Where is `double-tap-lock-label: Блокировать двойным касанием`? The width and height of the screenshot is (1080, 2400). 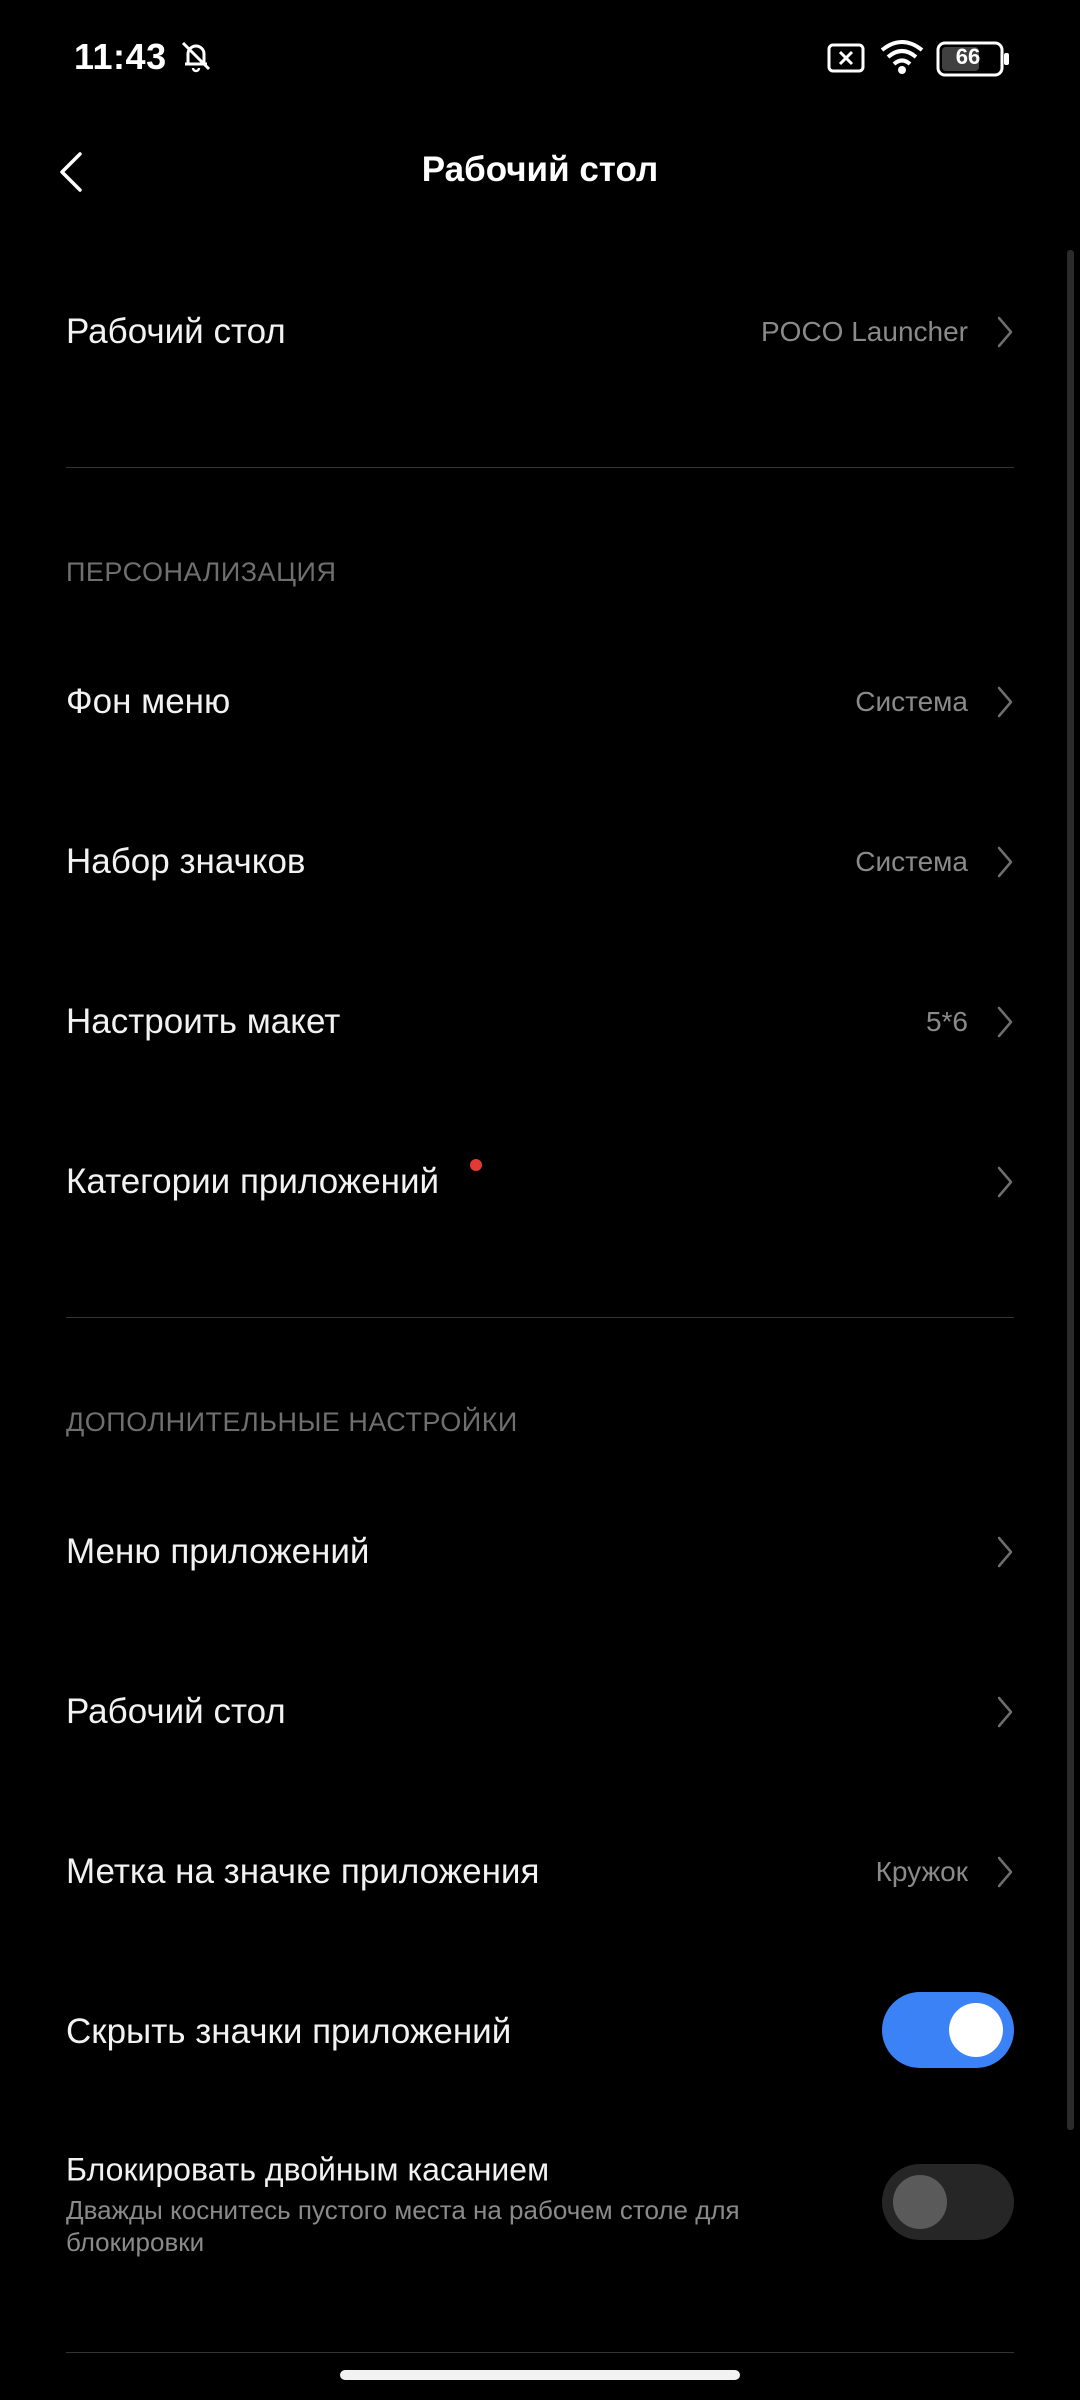
double-tap-lock-label: Блокировать двойным касанием is located at coordinates (308, 2169).